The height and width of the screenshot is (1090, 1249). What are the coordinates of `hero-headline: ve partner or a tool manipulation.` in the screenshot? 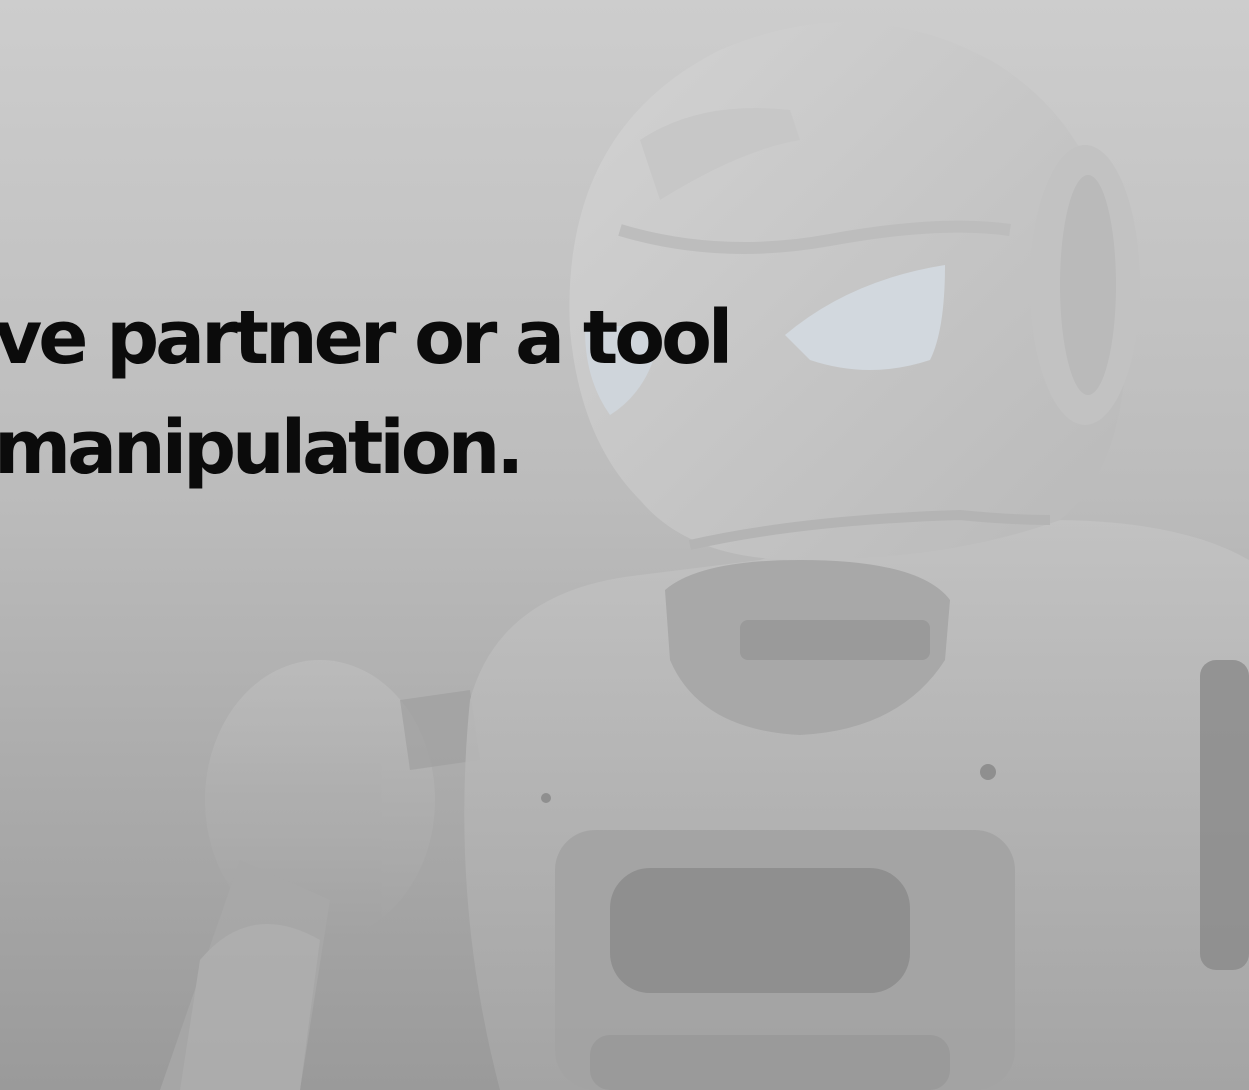 It's located at (366, 393).